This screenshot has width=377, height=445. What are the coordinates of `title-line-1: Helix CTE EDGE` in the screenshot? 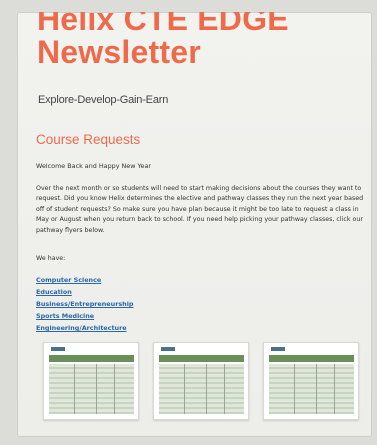 It's located at (163, 24).